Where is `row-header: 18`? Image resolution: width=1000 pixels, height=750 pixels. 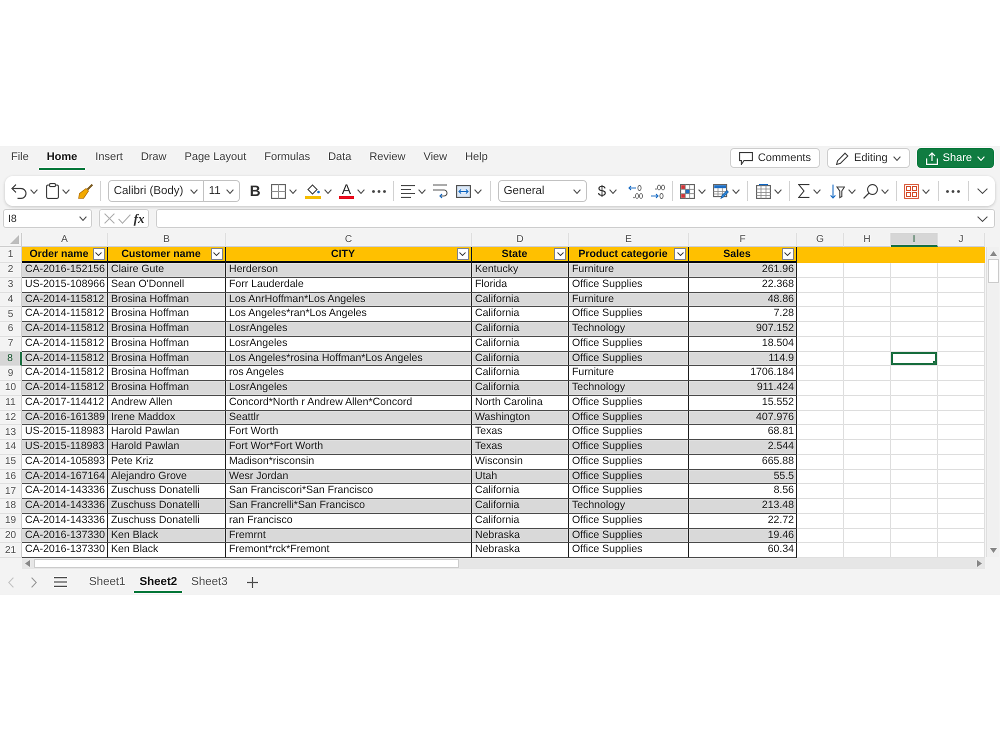
row-header: 18 is located at coordinates (11, 506).